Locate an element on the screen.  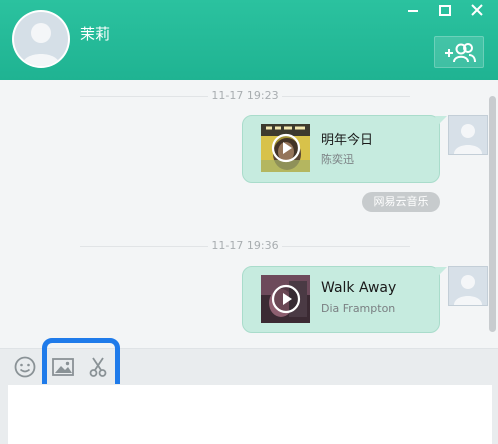
add-people-icon is located at coordinates (460, 53).